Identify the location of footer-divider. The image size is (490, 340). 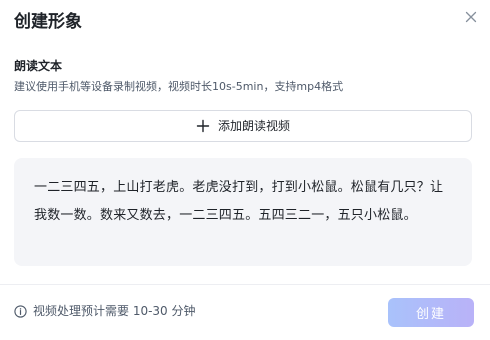
(245, 284).